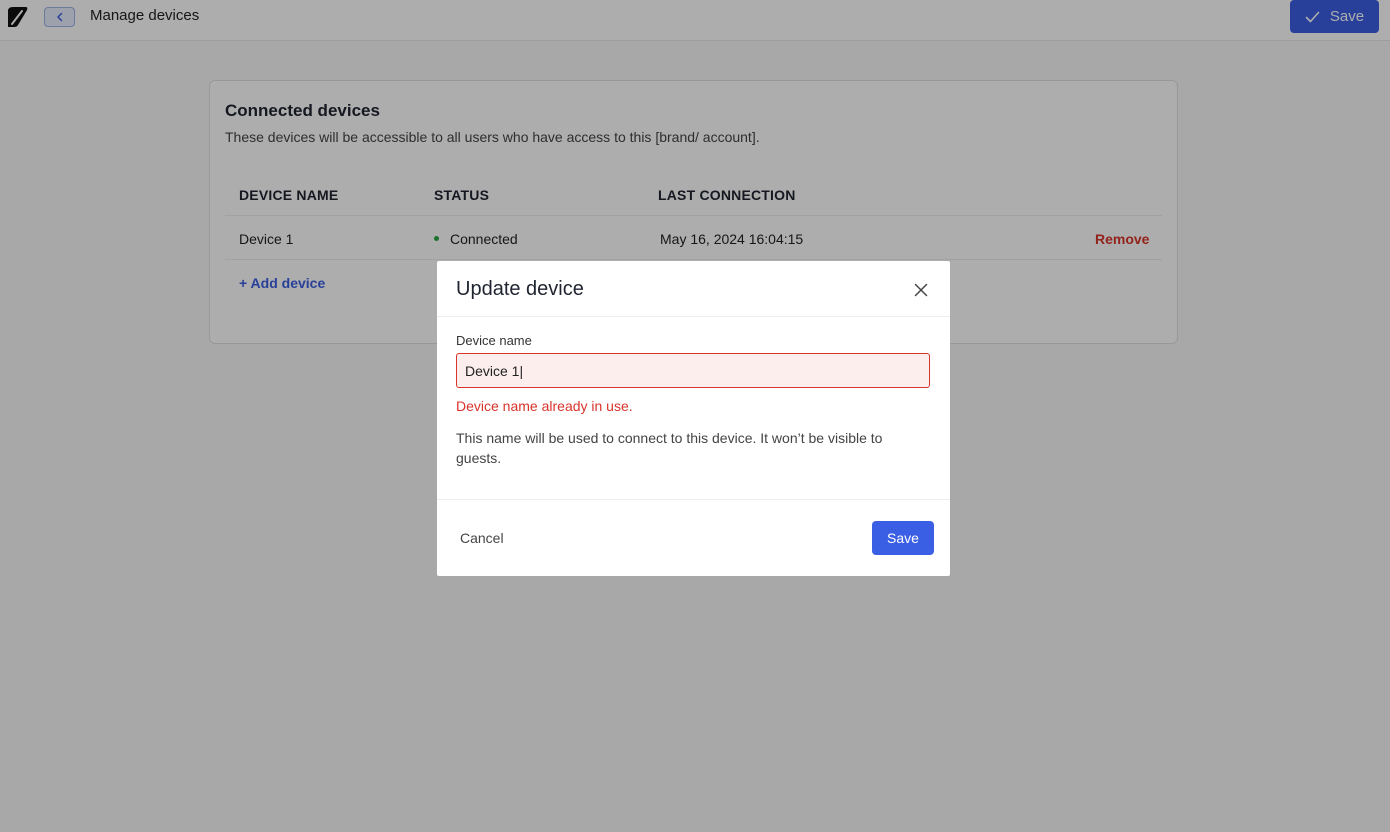 This screenshot has height=832, width=1390. What do you see at coordinates (544, 406) in the screenshot?
I see `device-name-error: Device name already in use.` at bounding box center [544, 406].